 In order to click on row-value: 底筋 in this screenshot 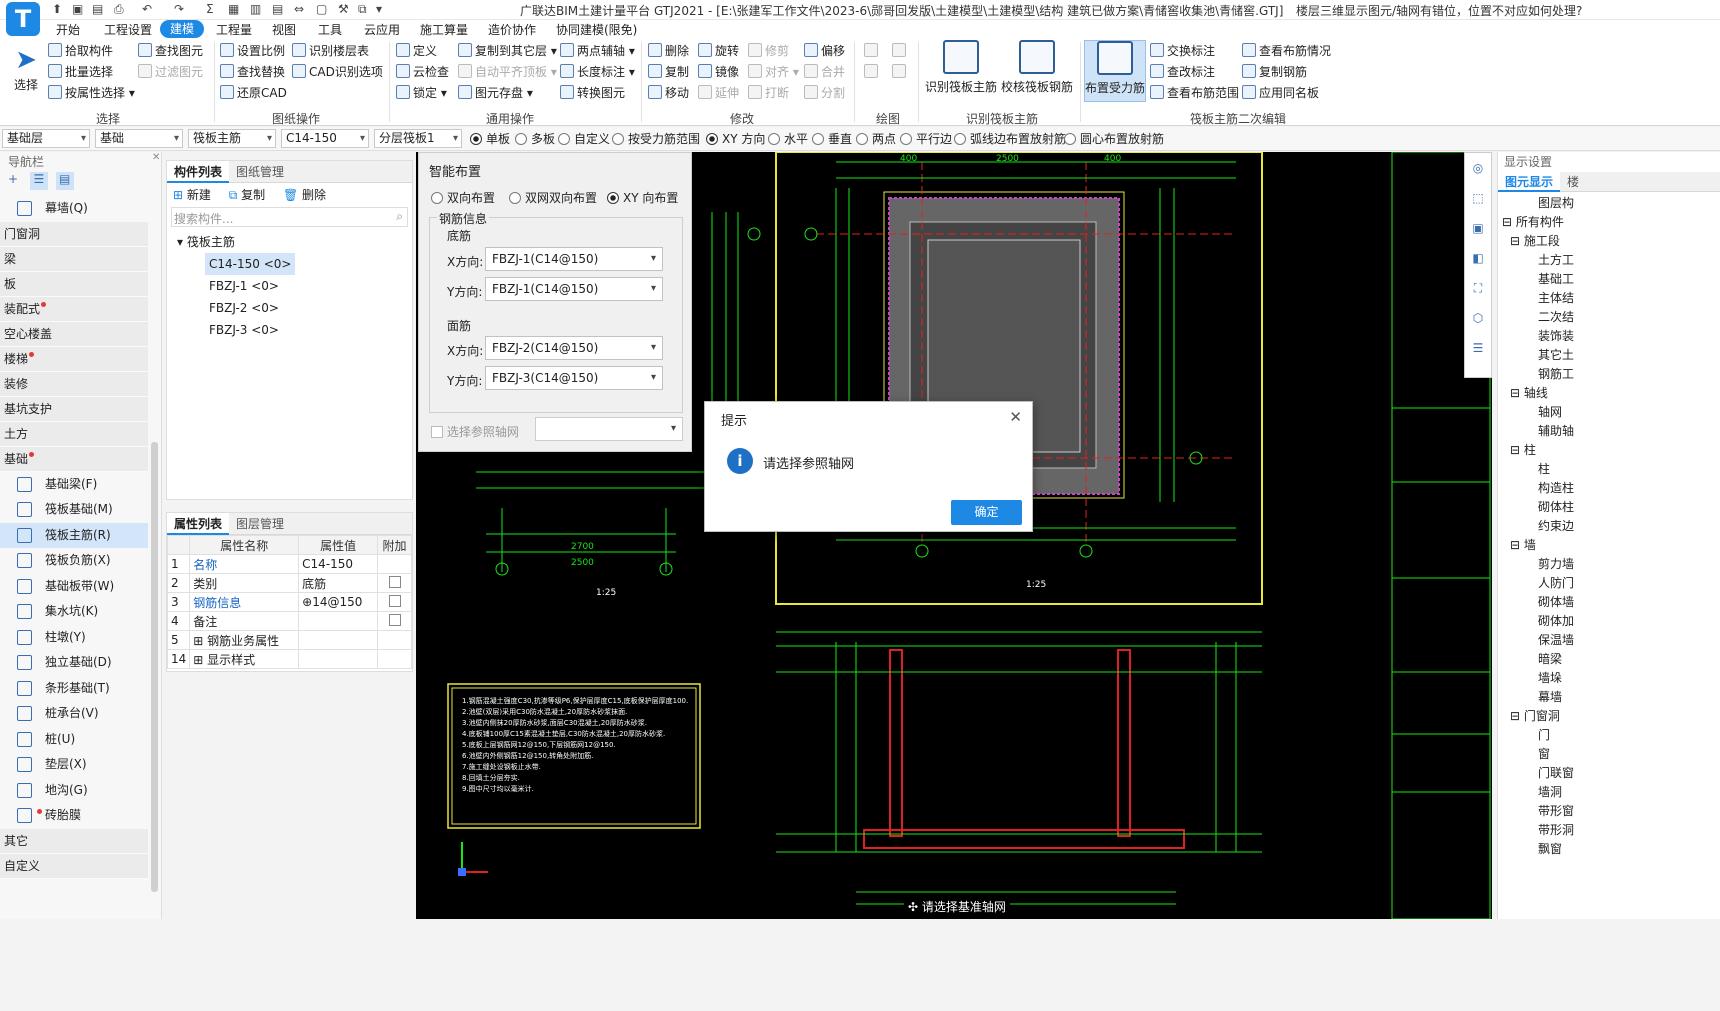, I will do `click(338, 583)`.